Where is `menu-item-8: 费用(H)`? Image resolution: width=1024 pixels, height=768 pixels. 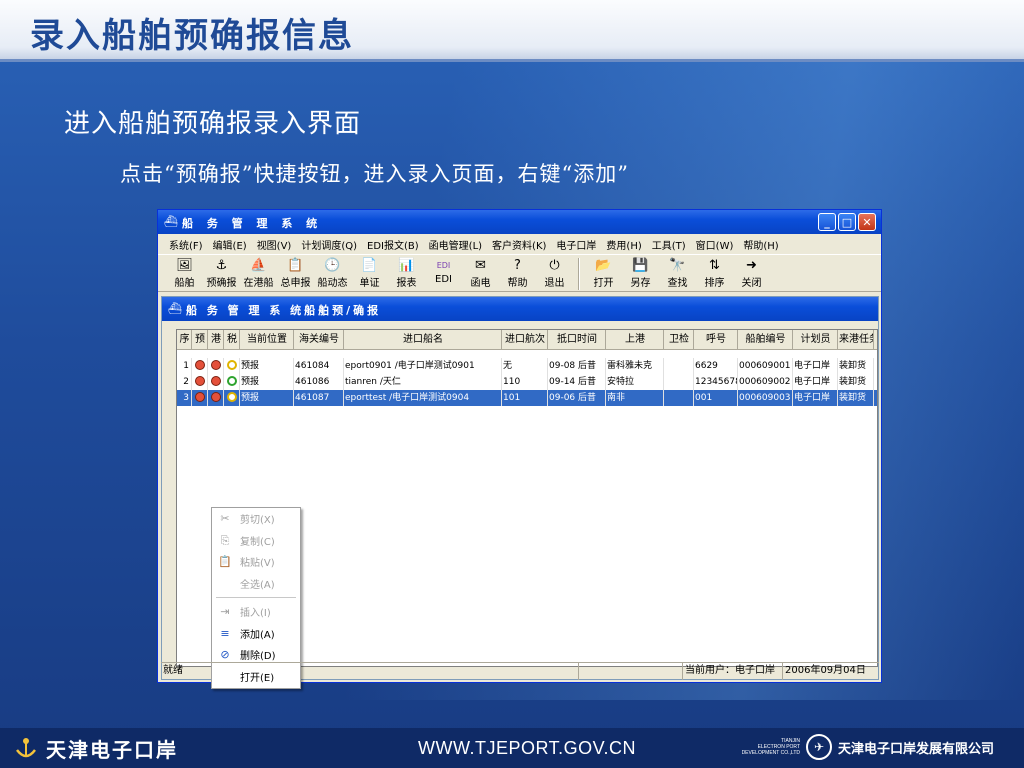 menu-item-8: 费用(H) is located at coordinates (623, 244).